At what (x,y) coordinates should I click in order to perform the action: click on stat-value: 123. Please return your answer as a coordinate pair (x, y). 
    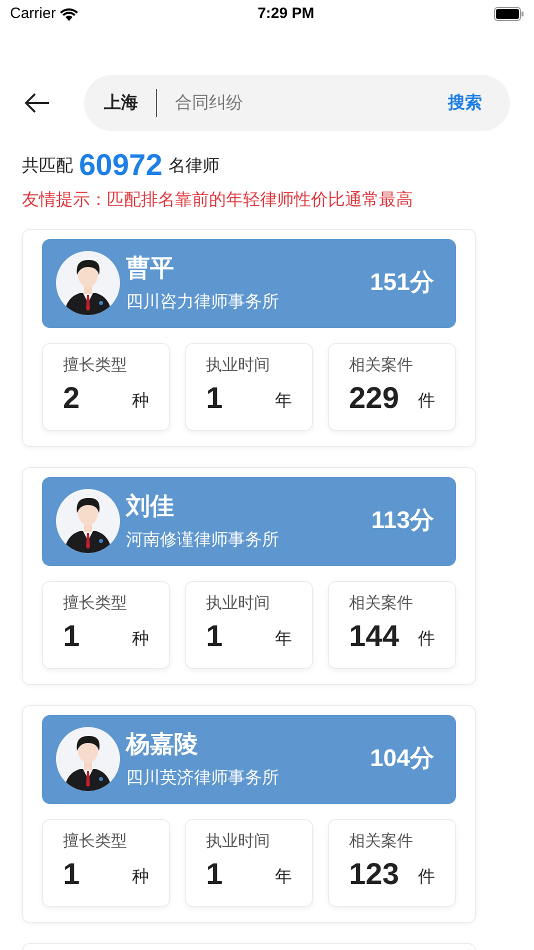
    Looking at the image, I should click on (374, 875).